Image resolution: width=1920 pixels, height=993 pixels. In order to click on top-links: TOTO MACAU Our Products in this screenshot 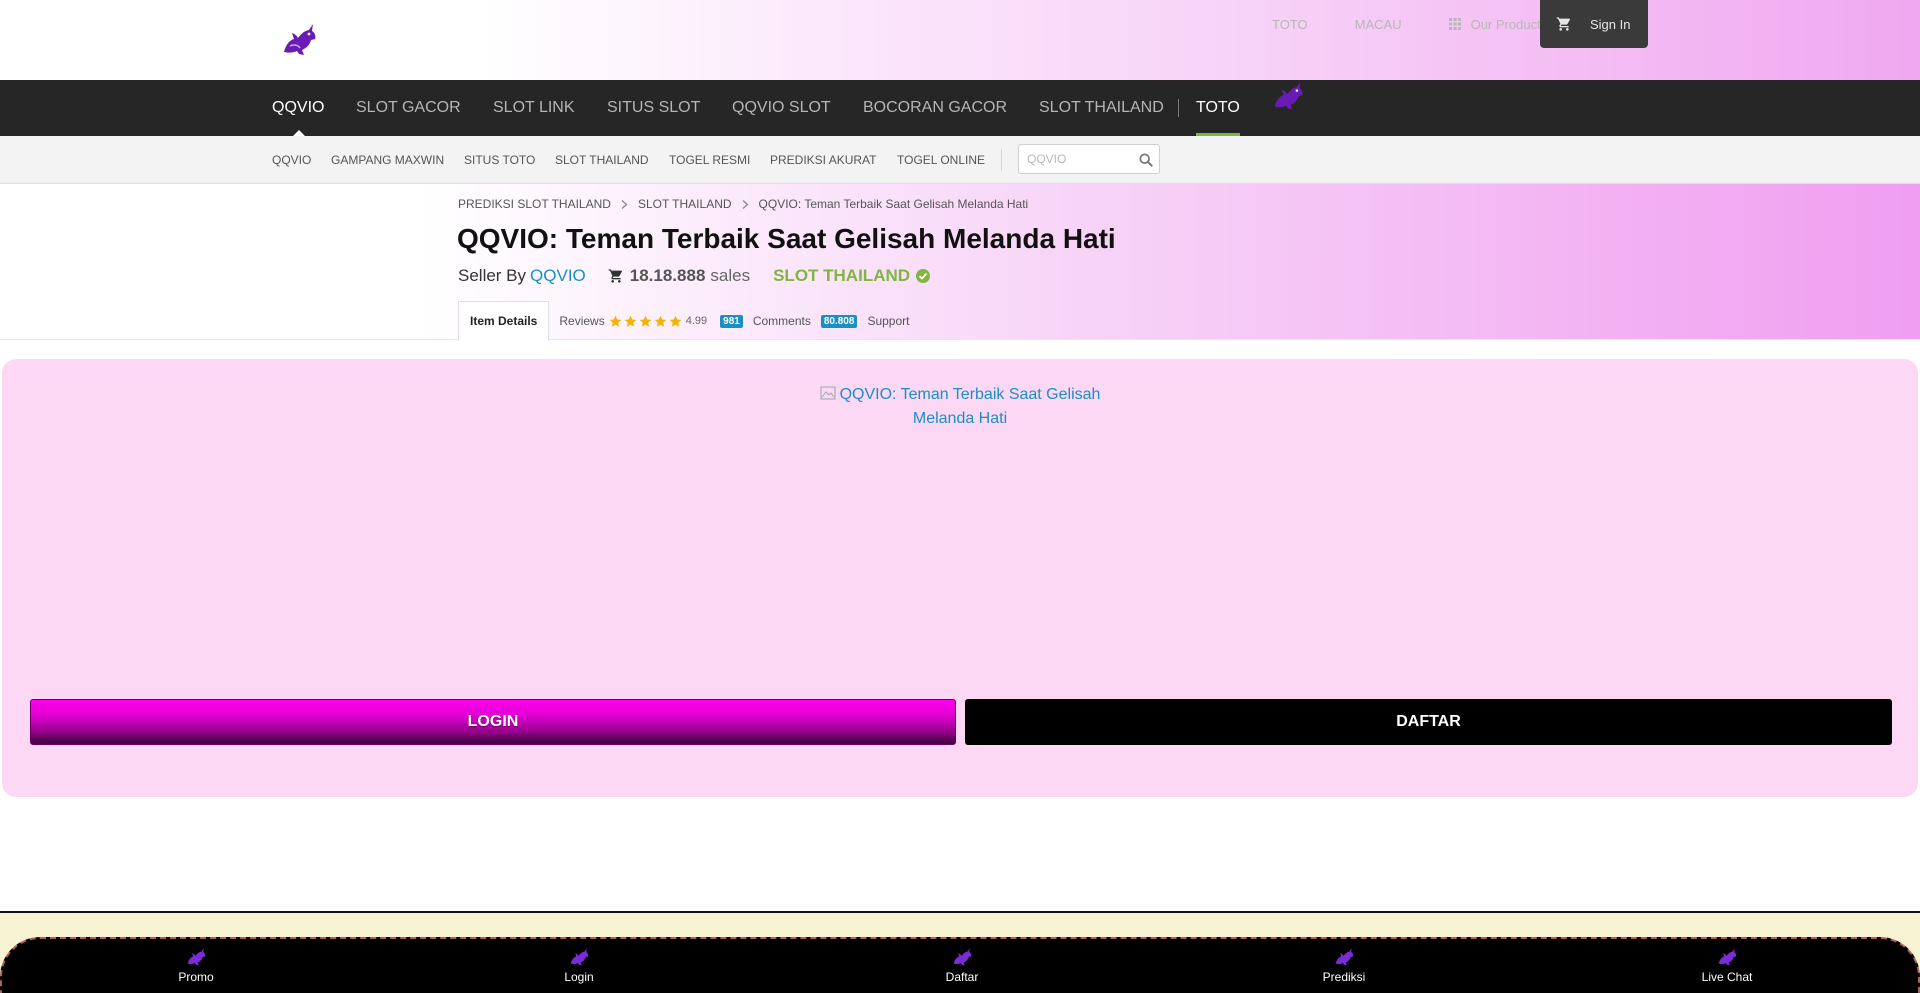, I will do `click(1417, 24)`.